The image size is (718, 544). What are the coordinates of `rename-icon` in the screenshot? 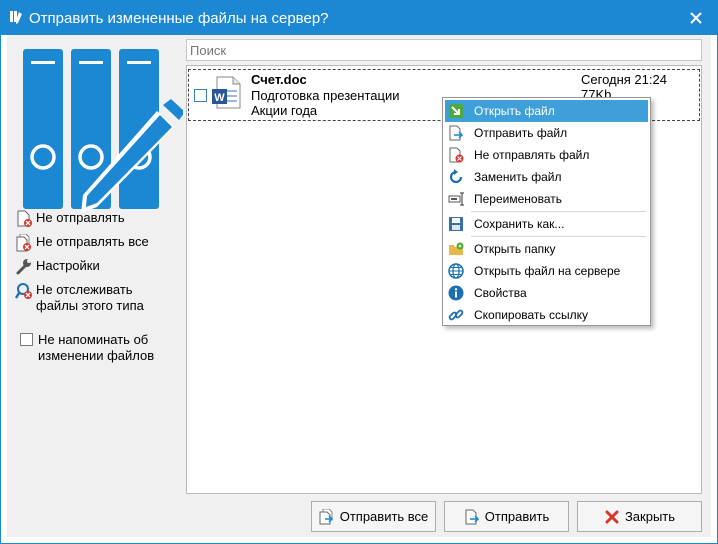 It's located at (456, 199).